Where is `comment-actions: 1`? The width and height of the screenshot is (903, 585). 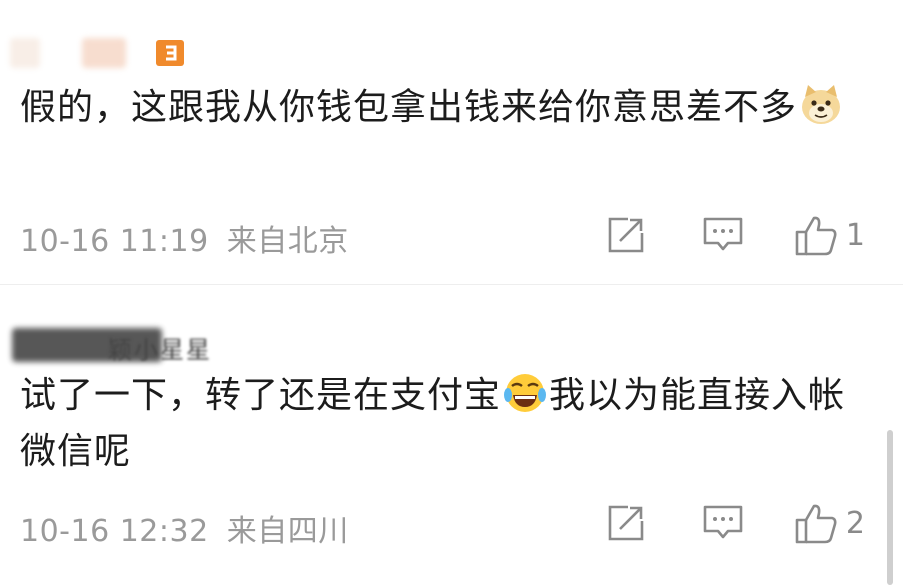 comment-actions: 1 is located at coordinates (735, 235).